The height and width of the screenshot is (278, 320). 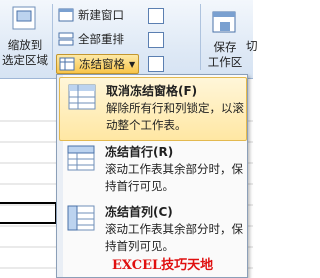 I want to click on freeze-first-column-icon, so click(x=81, y=218).